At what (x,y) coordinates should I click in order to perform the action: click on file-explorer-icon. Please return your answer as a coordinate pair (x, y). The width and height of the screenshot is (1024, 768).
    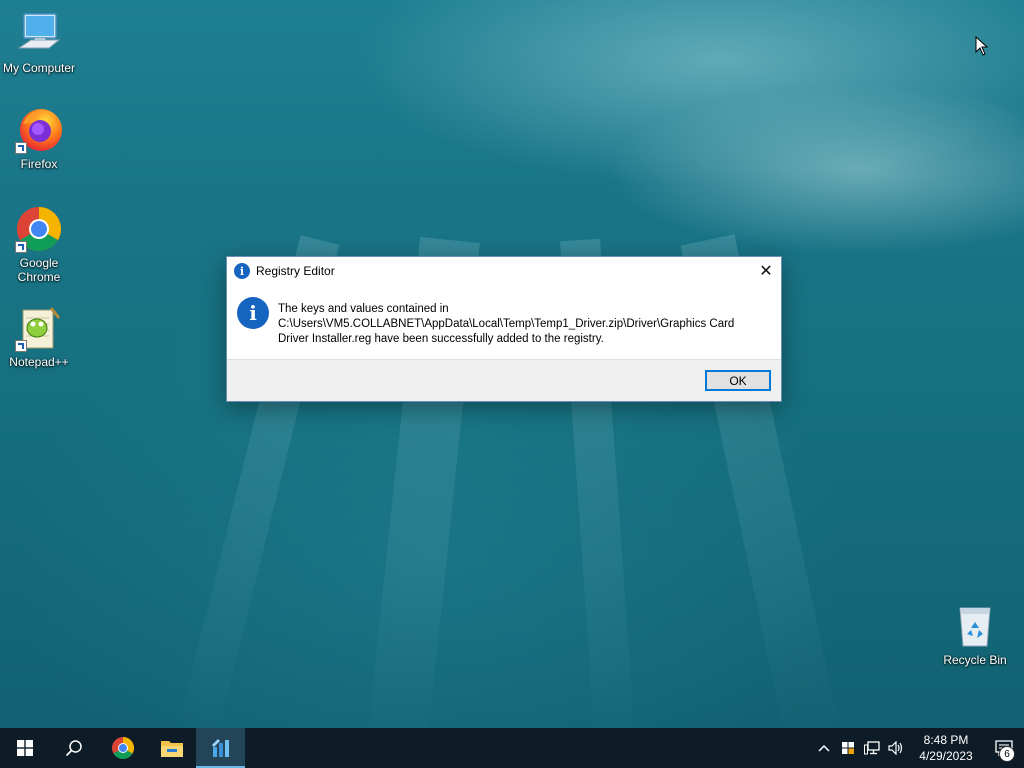
    Looking at the image, I should click on (171, 749).